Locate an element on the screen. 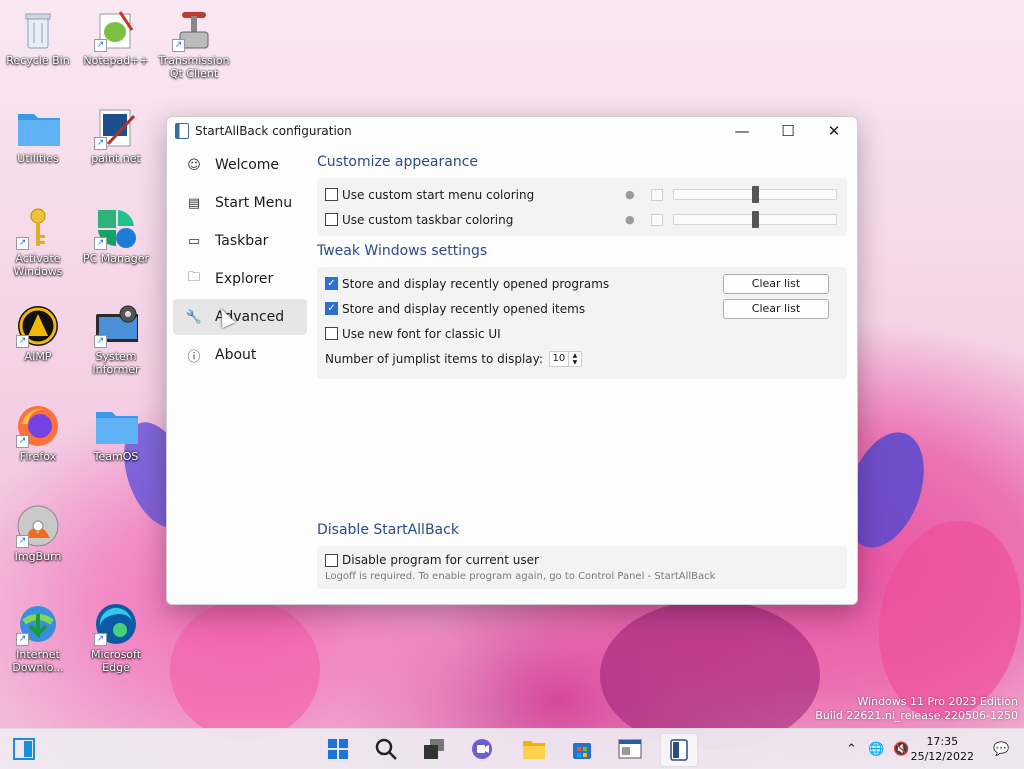  volume-muted-icon: 🔇 is located at coordinates (901, 749).